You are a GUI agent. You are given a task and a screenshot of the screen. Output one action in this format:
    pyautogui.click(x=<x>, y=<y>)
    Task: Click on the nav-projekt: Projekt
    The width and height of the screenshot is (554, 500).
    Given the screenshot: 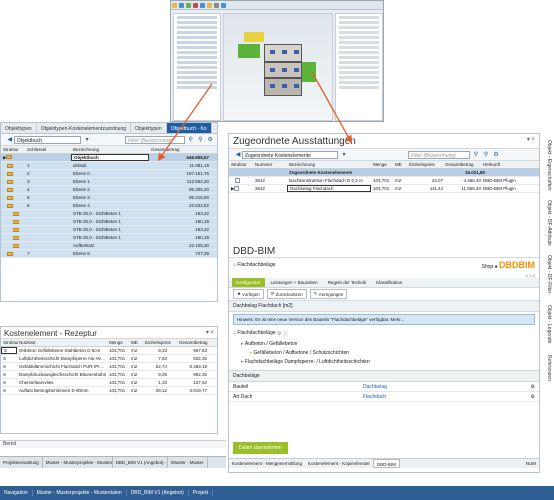 What is the action you would take?
    pyautogui.click(x=201, y=493)
    